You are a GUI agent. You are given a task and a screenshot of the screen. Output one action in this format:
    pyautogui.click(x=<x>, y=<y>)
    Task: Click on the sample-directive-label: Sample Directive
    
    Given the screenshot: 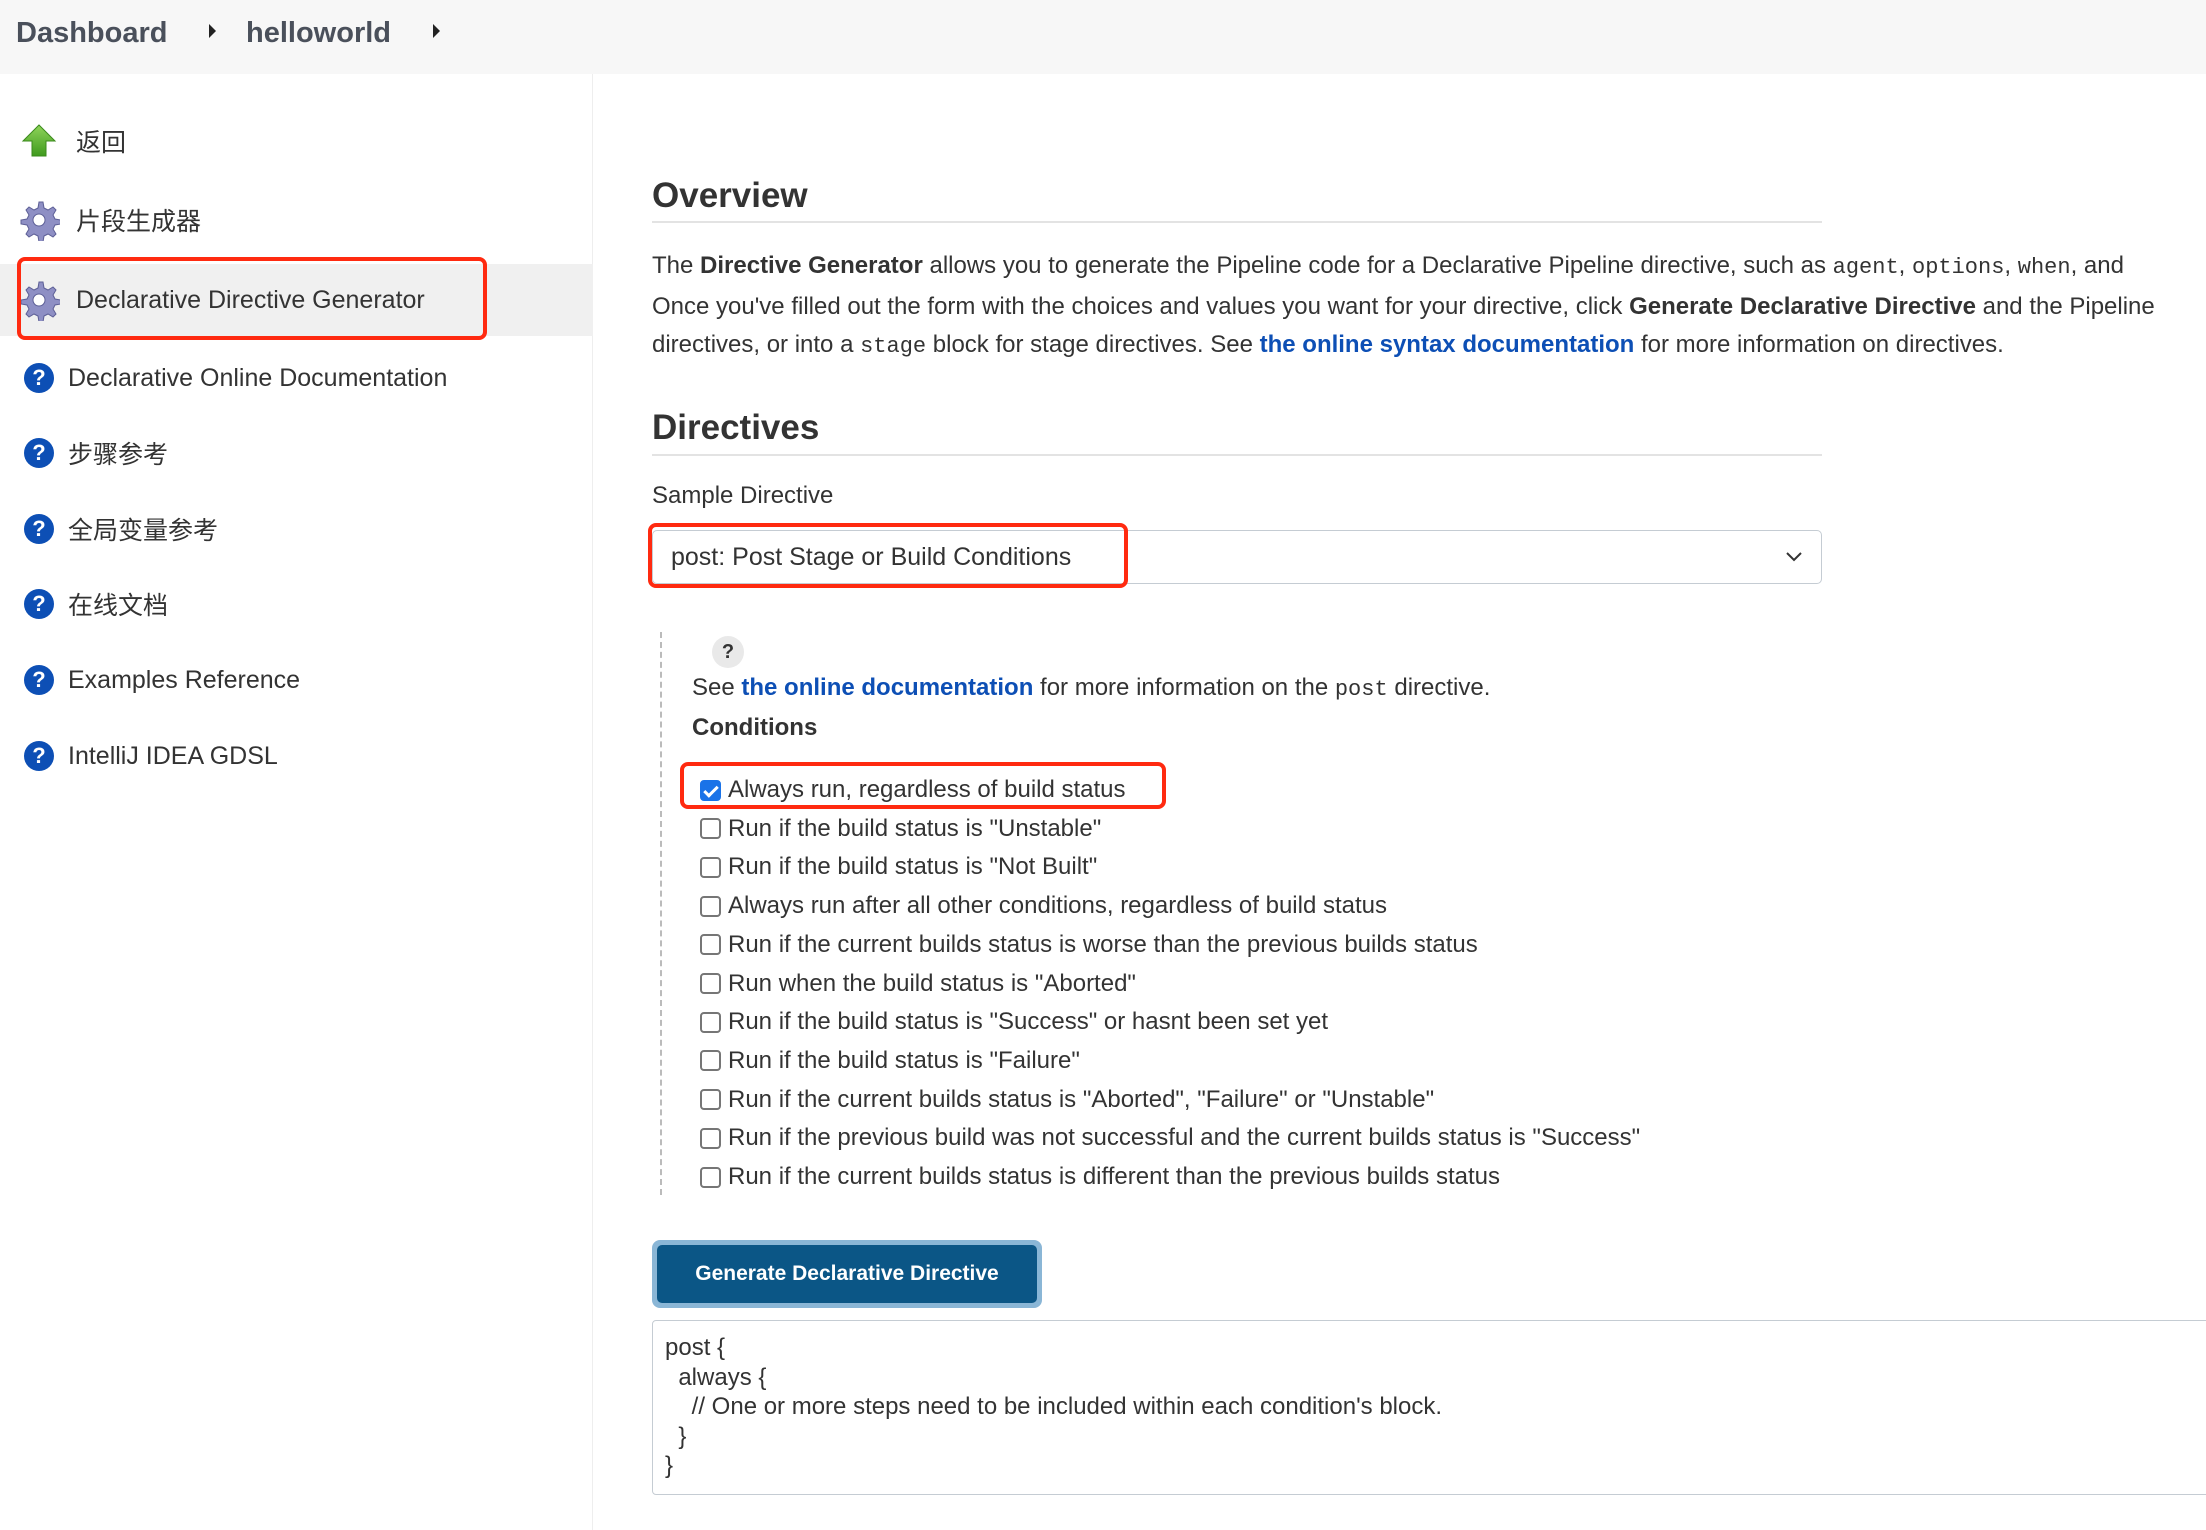 What is the action you would take?
    pyautogui.click(x=743, y=495)
    